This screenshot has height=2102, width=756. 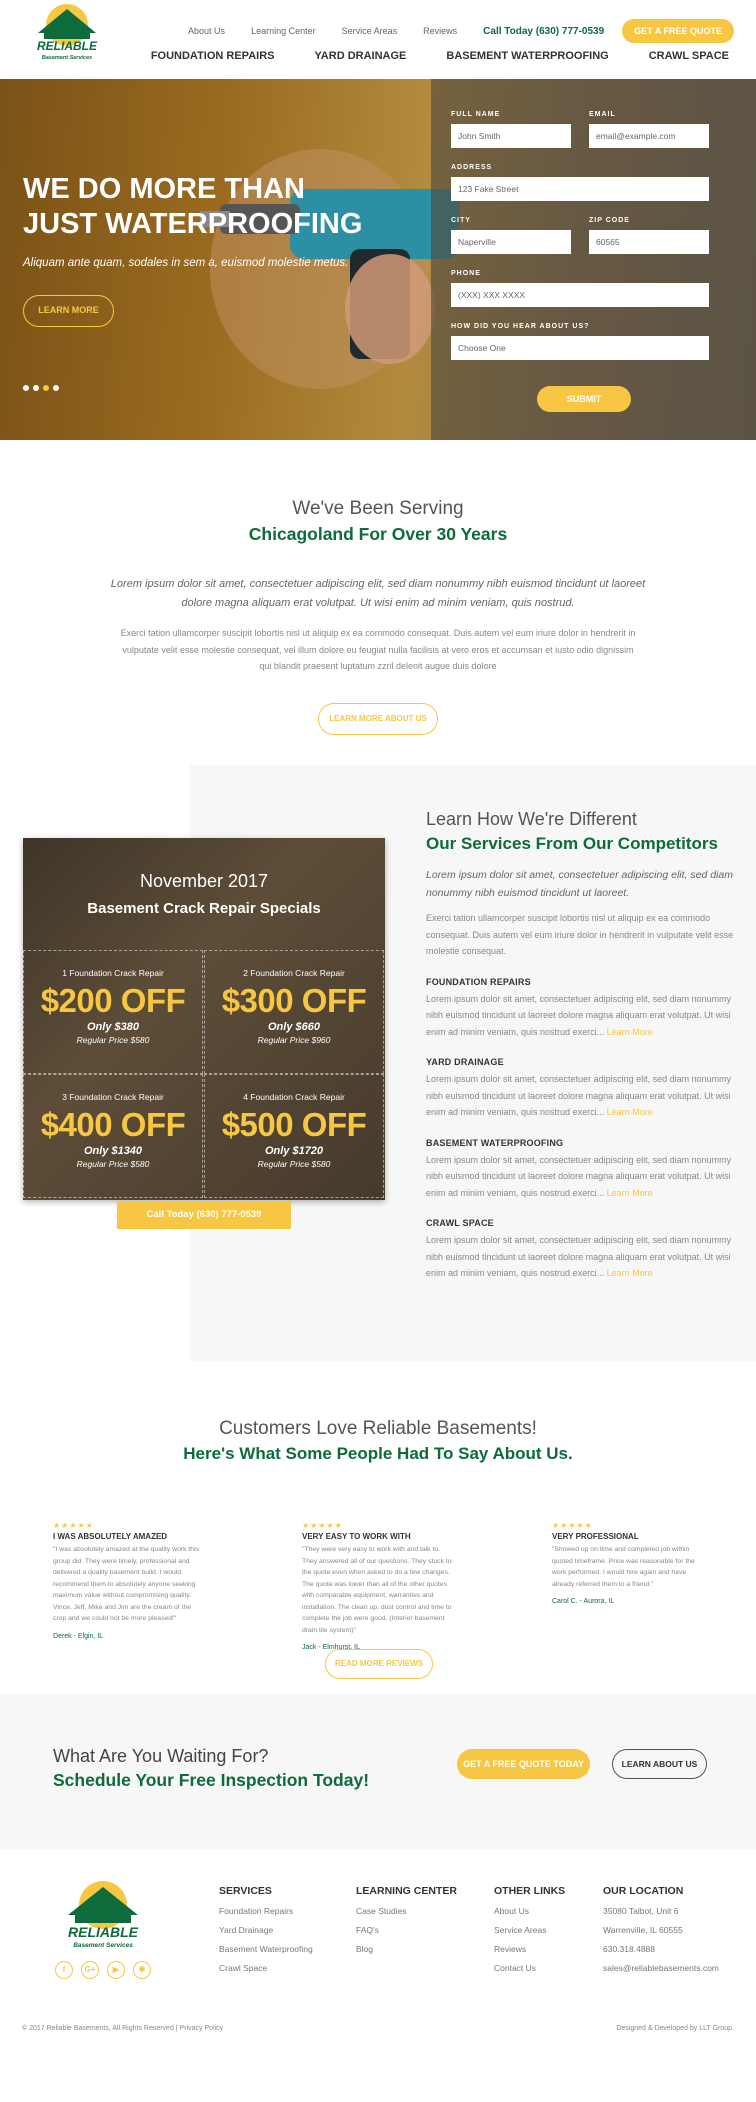 I want to click on services-heading-light: Learn How We're Different, so click(x=531, y=819).